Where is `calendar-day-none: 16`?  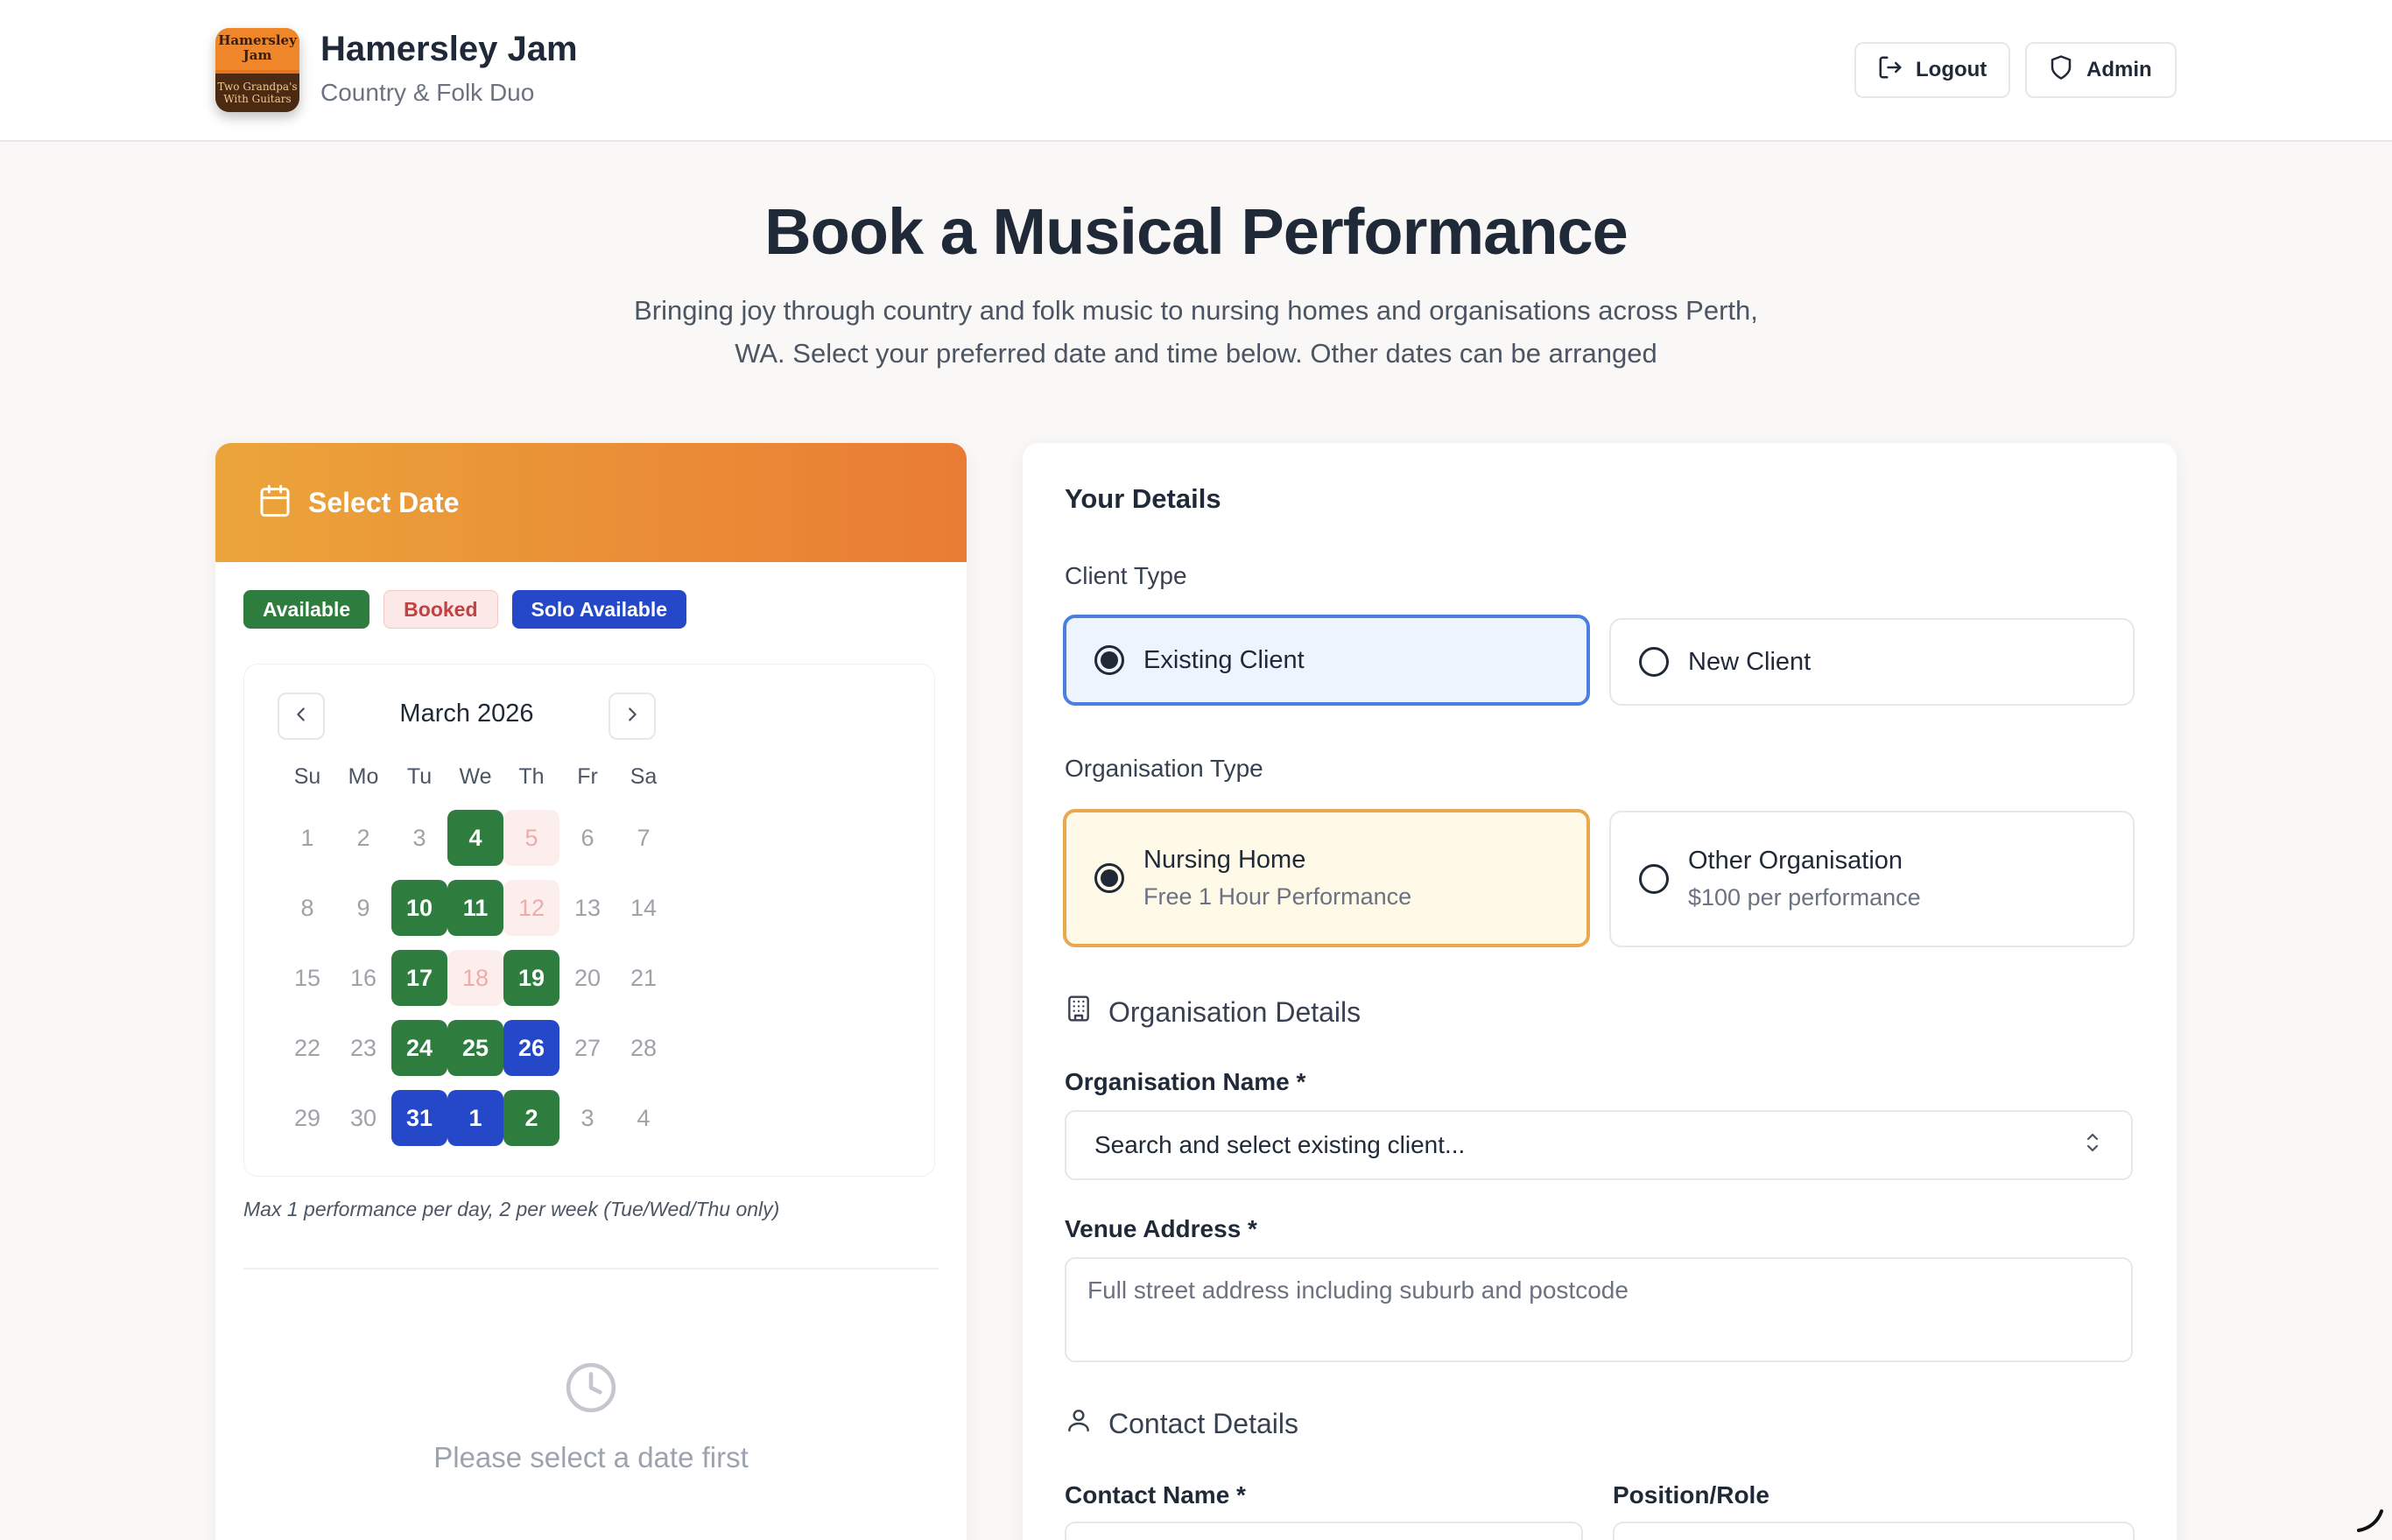
calendar-day-none: 16 is located at coordinates (363, 977).